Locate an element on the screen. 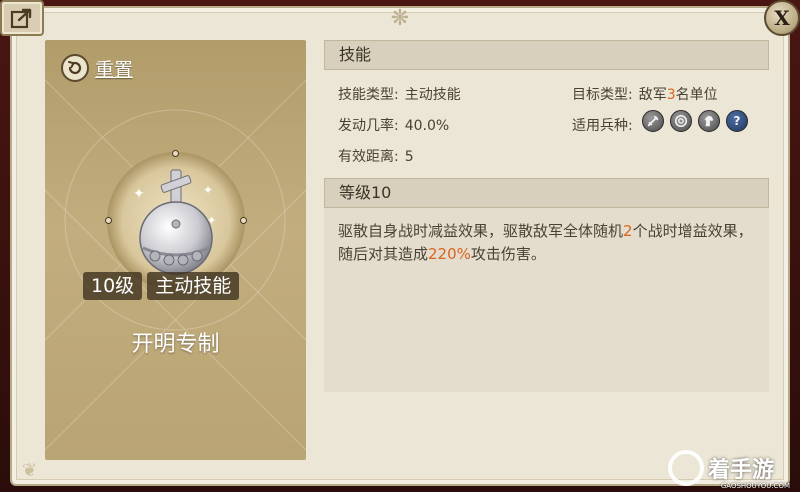  back-button is located at coordinates (22, 18).